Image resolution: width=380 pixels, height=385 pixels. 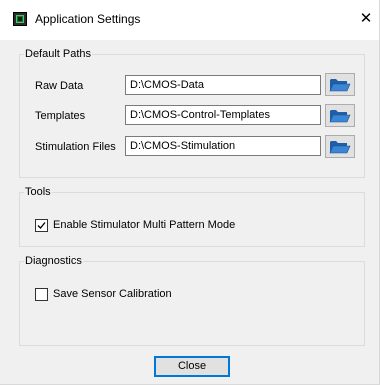 I want to click on close-window-button: ✕, so click(x=366, y=19).